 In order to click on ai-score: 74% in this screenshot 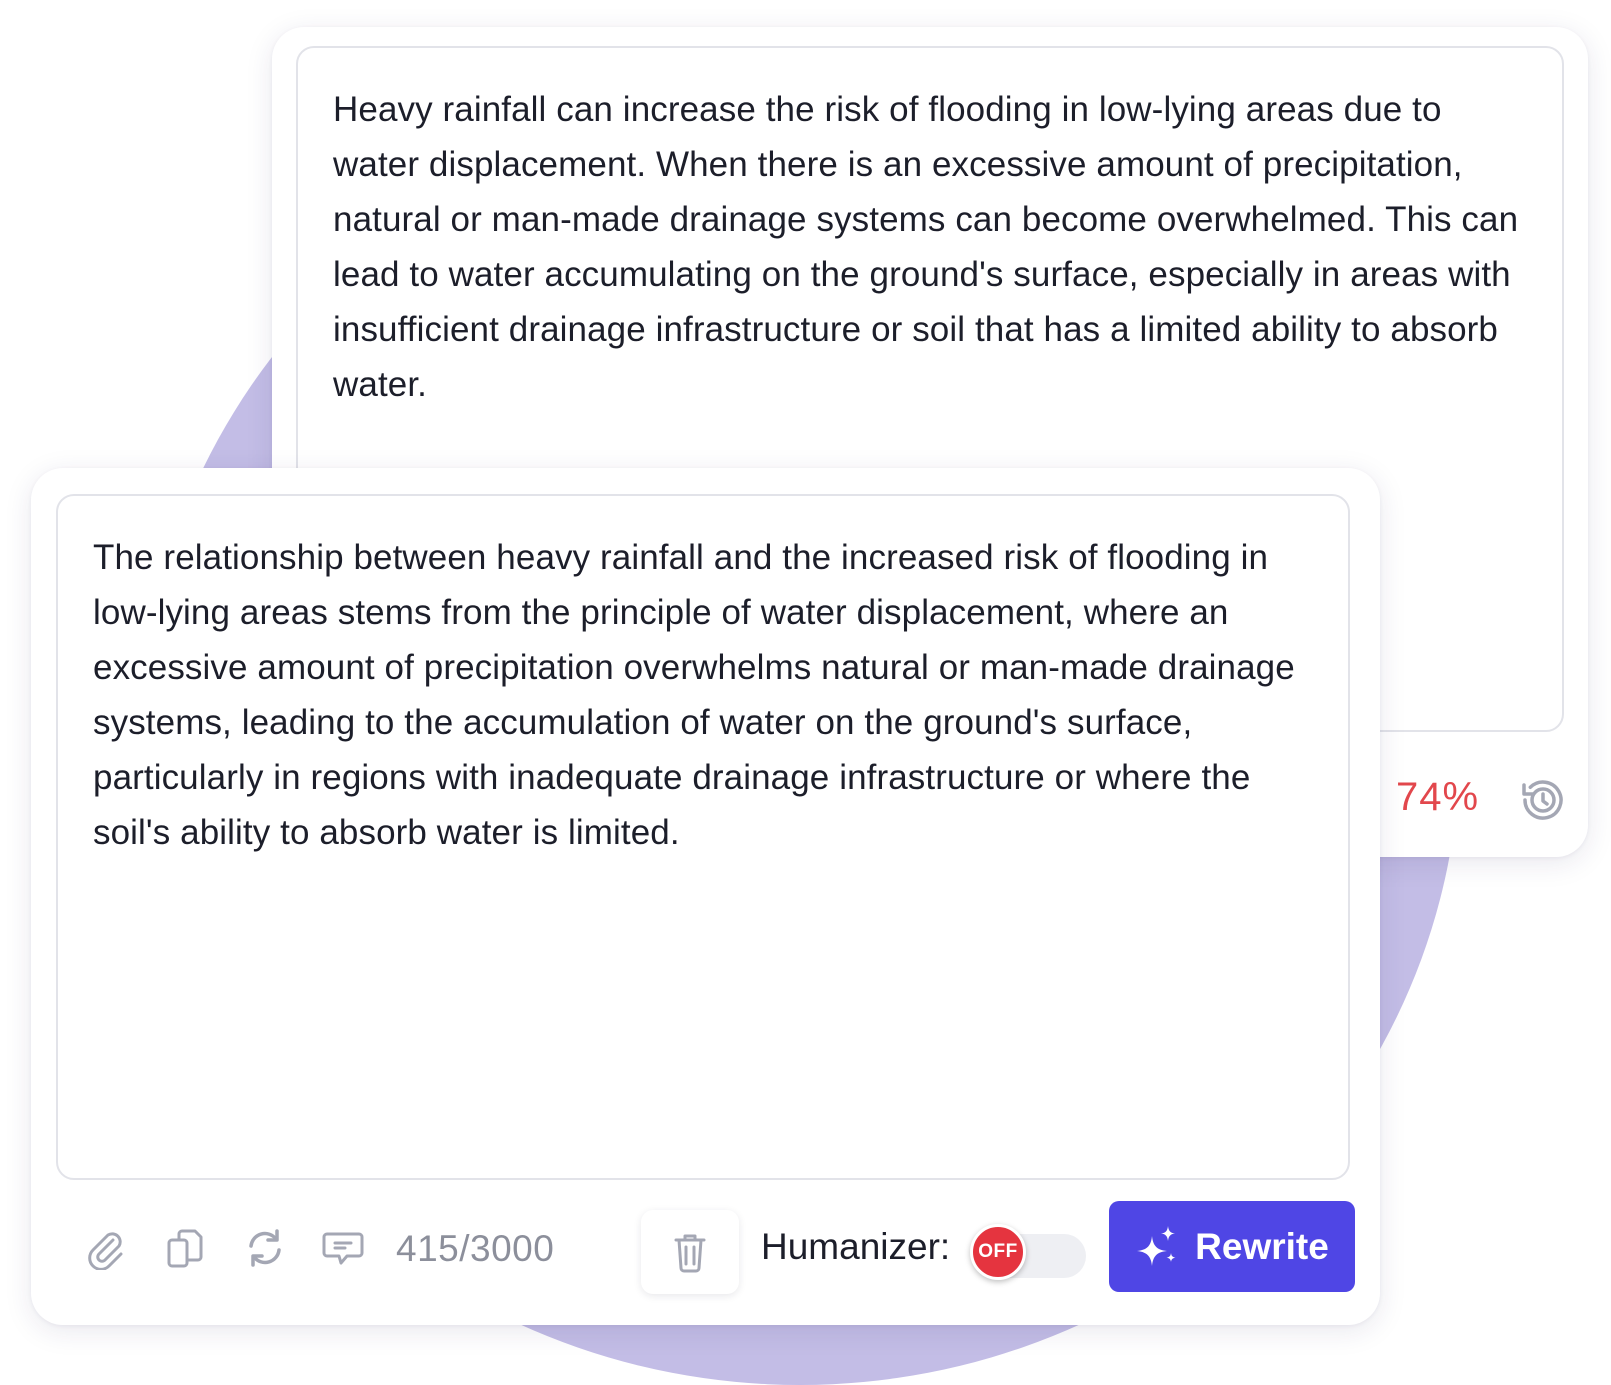, I will do `click(1438, 797)`.